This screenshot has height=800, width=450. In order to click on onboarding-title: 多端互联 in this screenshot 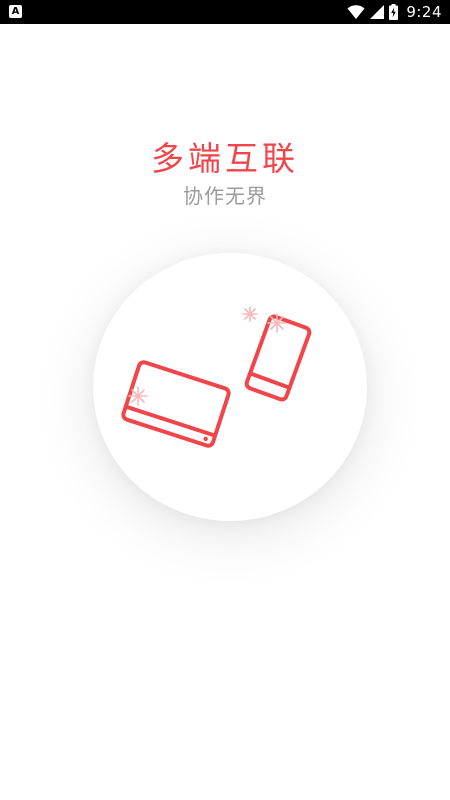, I will do `click(225, 158)`.